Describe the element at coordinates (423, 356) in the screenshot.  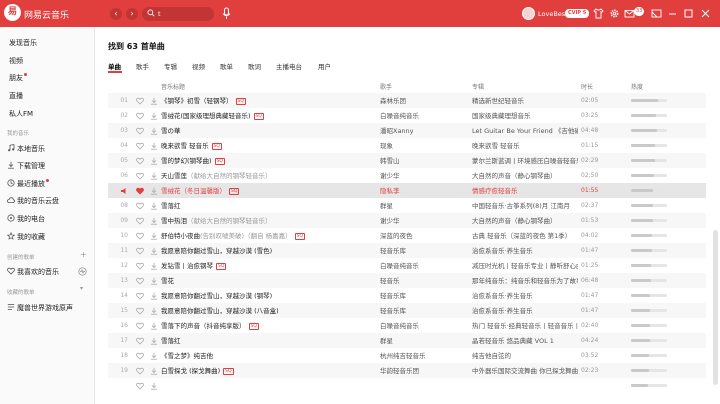
I see `track-artist: 杭州纯吉轻音乐` at that location.